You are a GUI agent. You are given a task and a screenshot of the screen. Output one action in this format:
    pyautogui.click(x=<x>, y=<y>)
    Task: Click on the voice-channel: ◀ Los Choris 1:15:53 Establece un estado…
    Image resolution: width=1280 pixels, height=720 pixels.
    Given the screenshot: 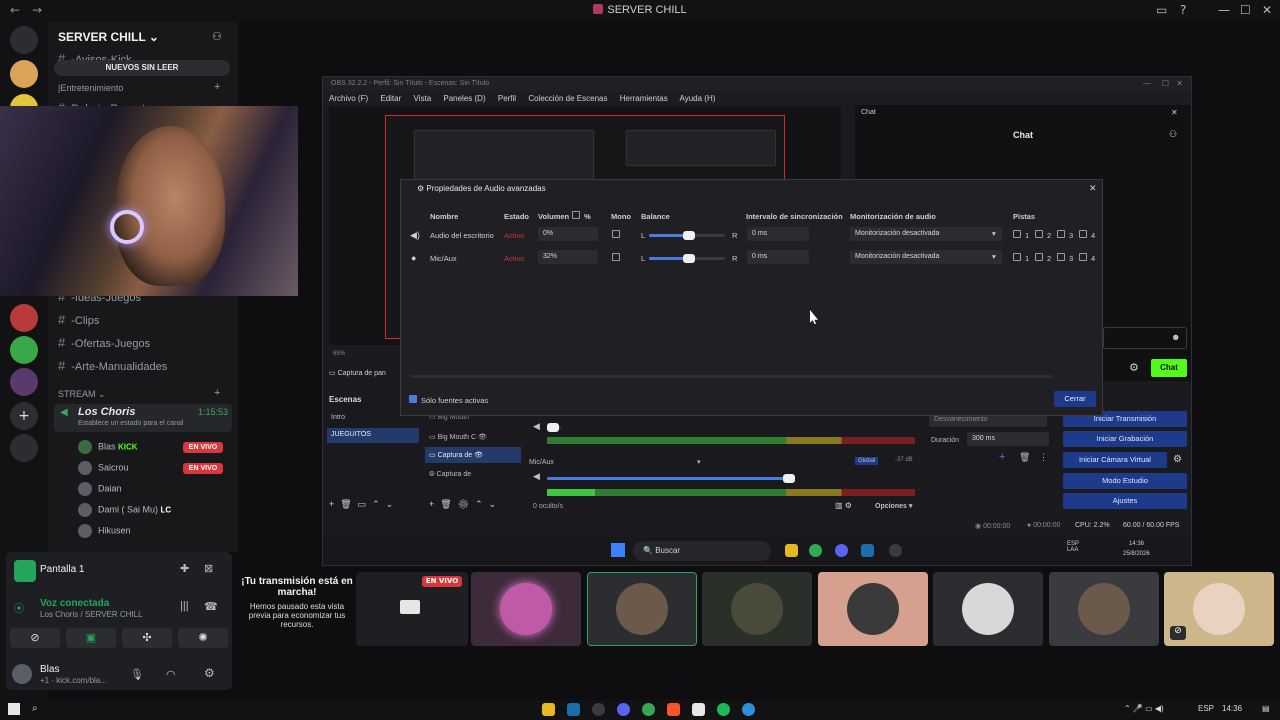 What is the action you would take?
    pyautogui.click(x=143, y=418)
    